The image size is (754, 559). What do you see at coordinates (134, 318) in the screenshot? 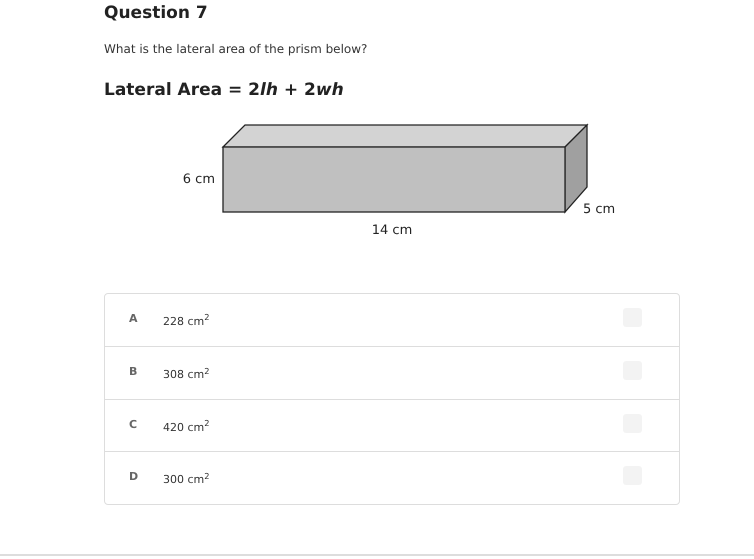
I see `choice-letter: A` at bounding box center [134, 318].